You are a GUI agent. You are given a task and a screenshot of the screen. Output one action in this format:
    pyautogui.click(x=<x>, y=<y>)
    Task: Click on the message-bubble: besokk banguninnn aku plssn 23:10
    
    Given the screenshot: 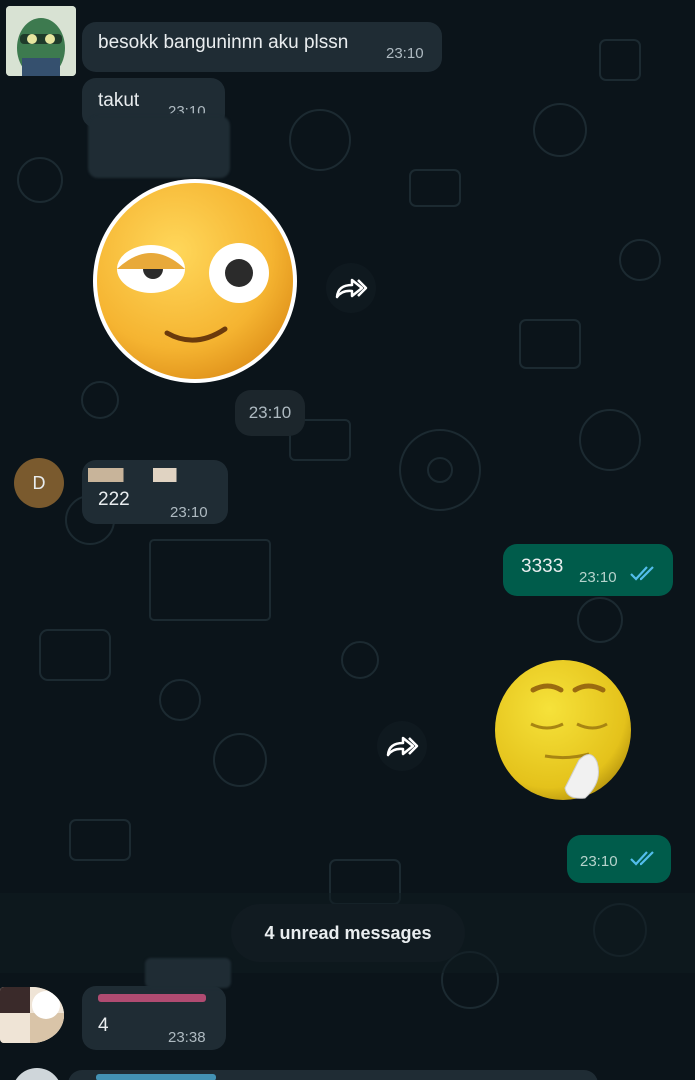 What is the action you would take?
    pyautogui.click(x=262, y=47)
    